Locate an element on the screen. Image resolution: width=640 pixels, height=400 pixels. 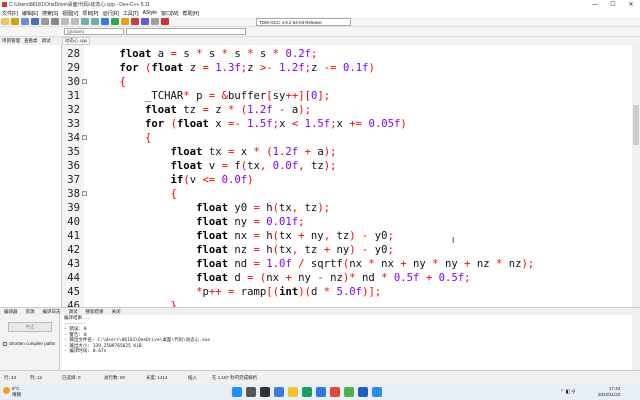
office-icon is located at coordinates (335, 392).